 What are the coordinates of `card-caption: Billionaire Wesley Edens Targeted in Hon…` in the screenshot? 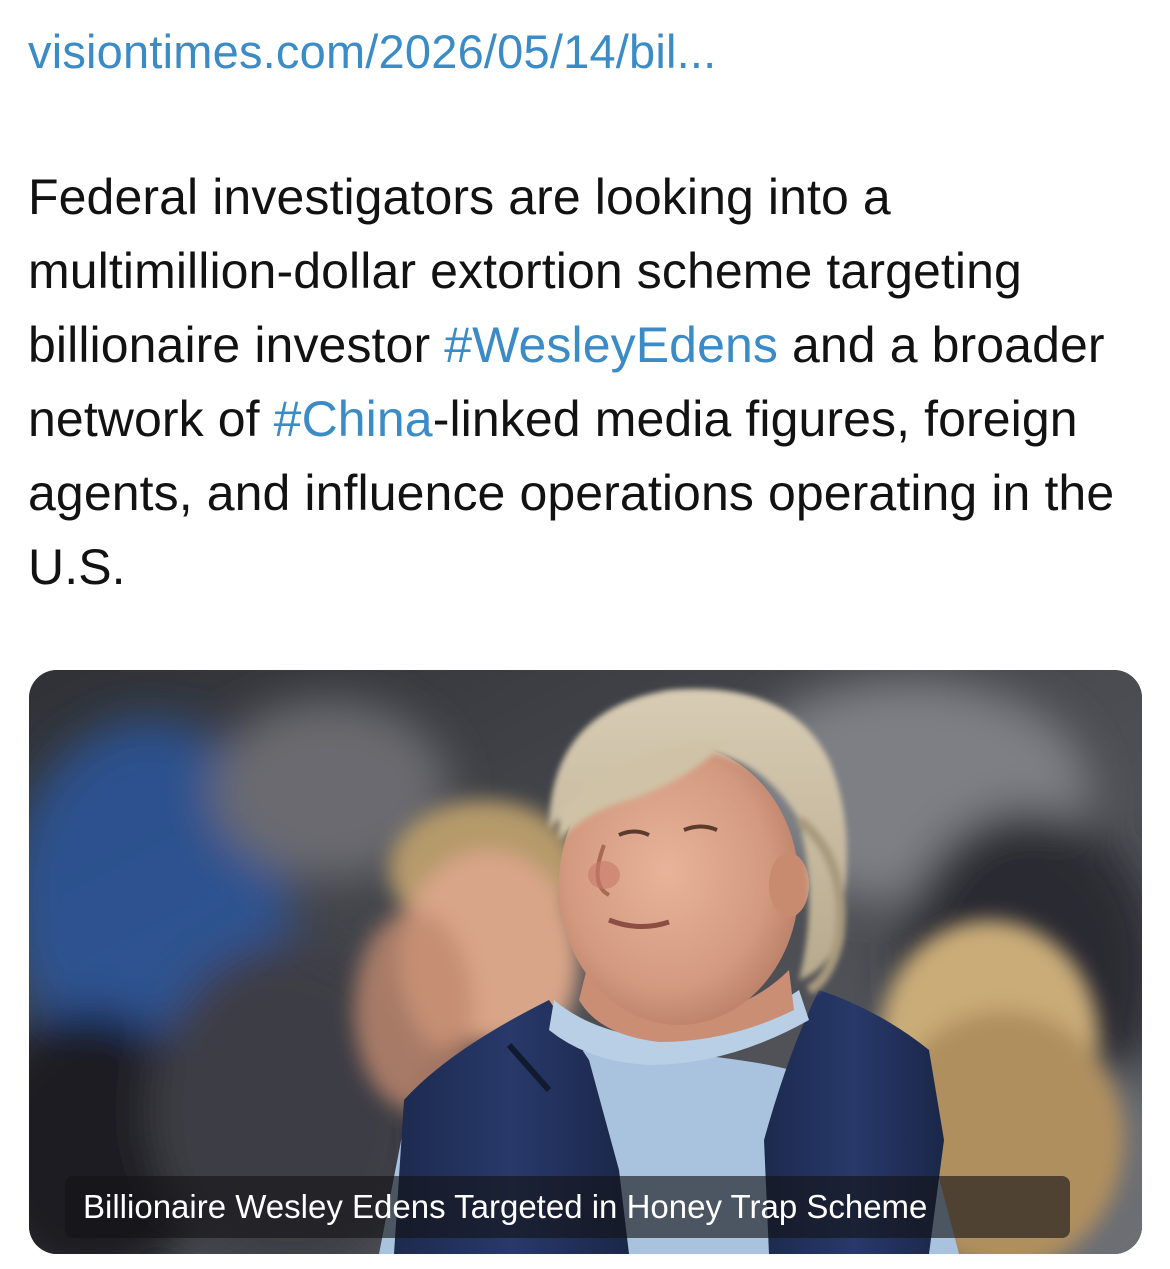 It's located at (505, 1206).